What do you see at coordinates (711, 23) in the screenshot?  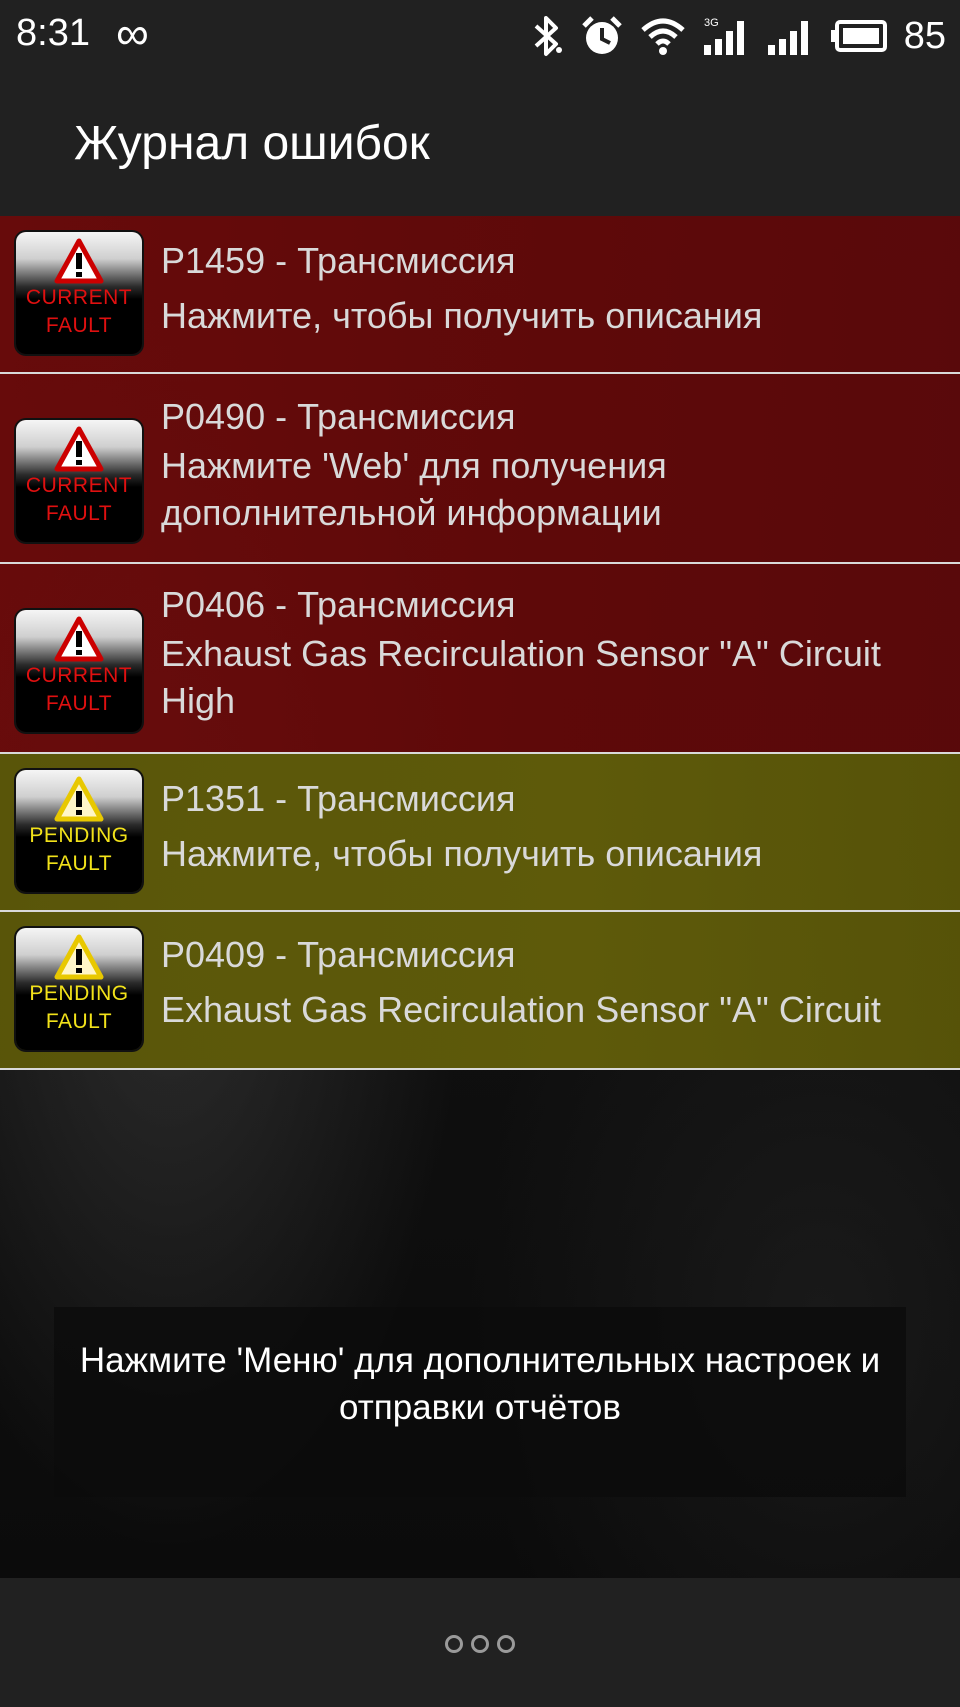 I see `svg-text: 3G` at bounding box center [711, 23].